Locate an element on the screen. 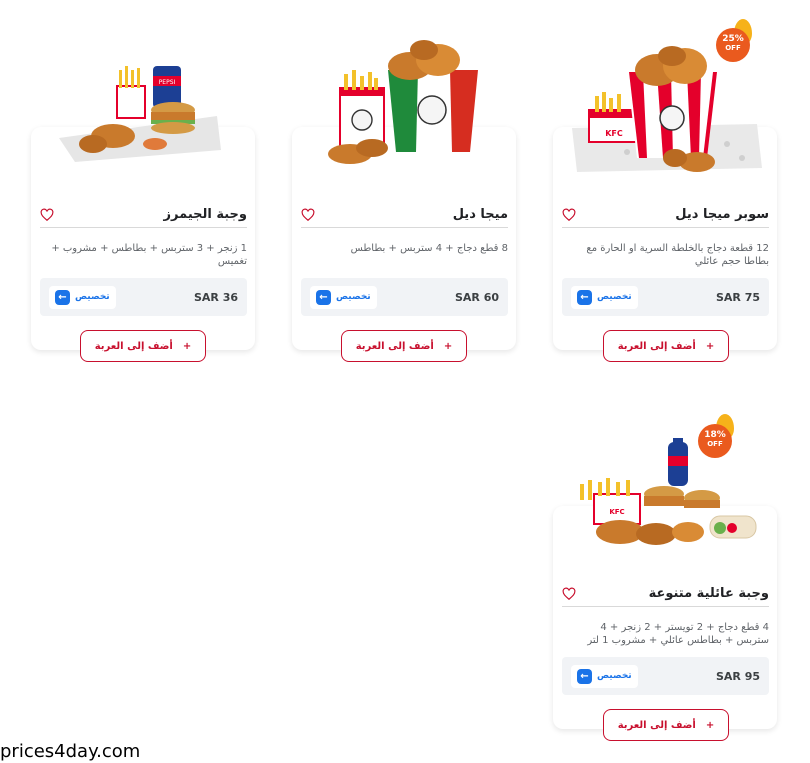 Image resolution: width=810 pixels, height=763 pixels. card-title-row: ميجا ديل is located at coordinates (404, 217).